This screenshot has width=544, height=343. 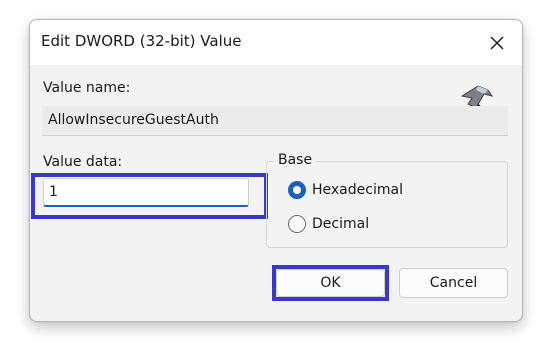 I want to click on radio-hexadecimal-label: Hexadecimal, so click(x=357, y=190).